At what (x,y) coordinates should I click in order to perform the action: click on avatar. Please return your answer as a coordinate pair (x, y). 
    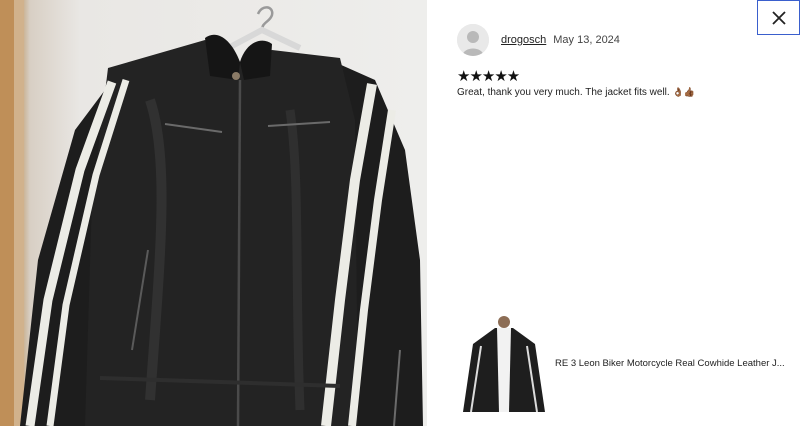
    Looking at the image, I should click on (473, 40).